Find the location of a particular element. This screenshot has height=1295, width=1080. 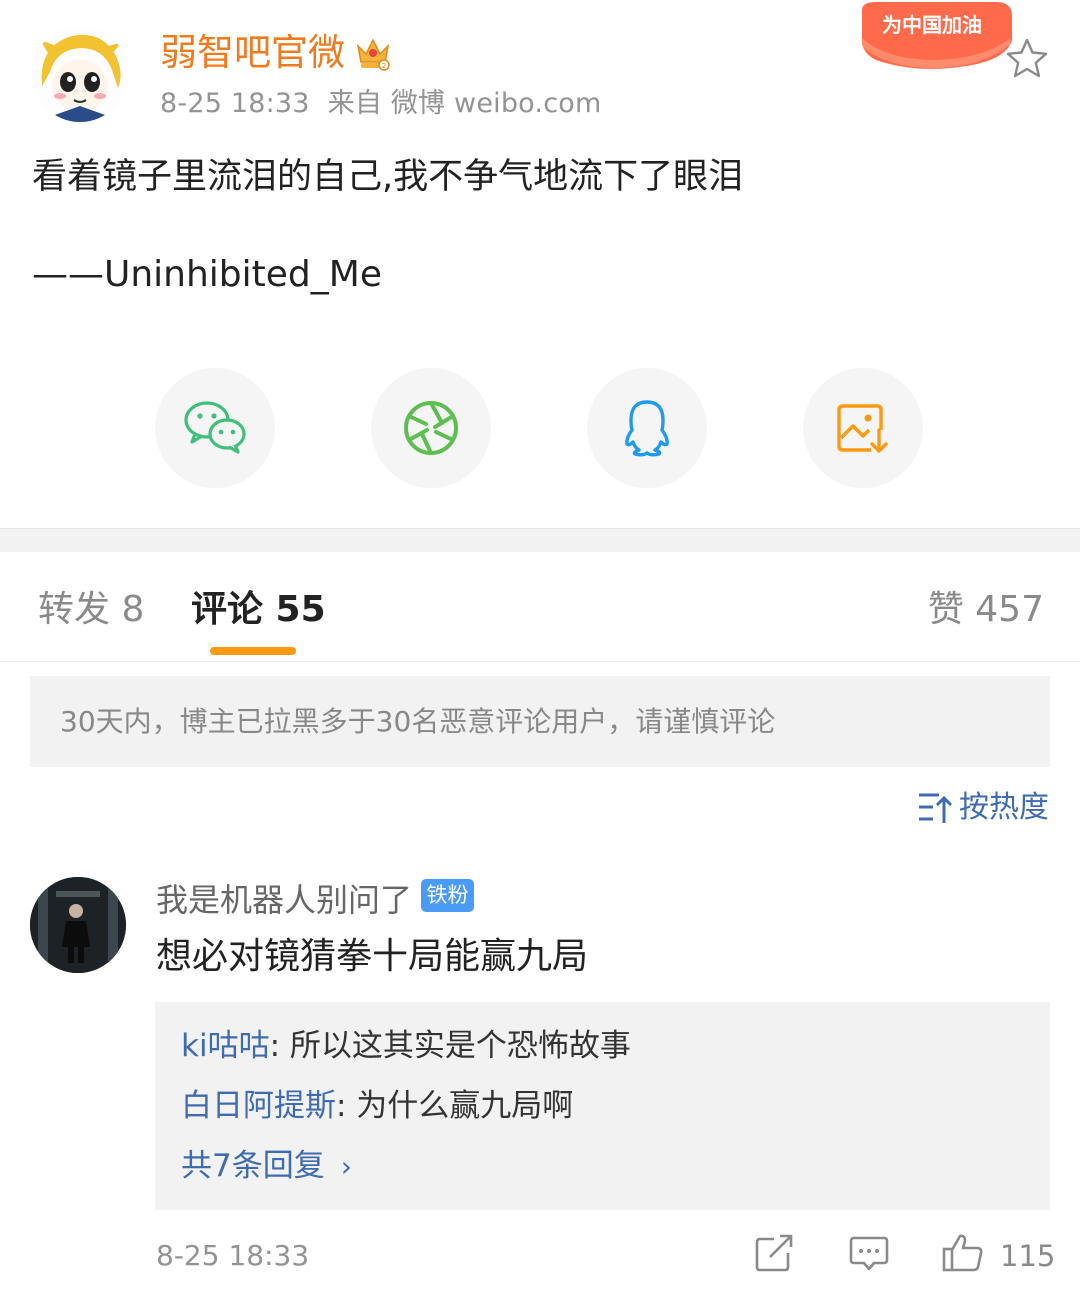

svg-text: 2 is located at coordinates (384, 66).